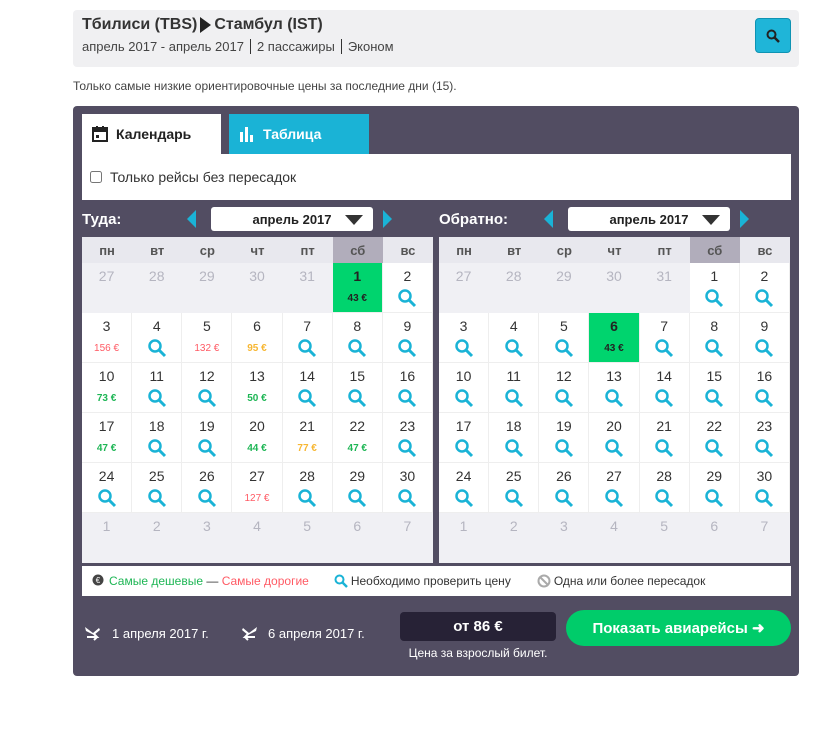  Describe the element at coordinates (514, 338) in the screenshot. I see `day-cell: 4` at that location.